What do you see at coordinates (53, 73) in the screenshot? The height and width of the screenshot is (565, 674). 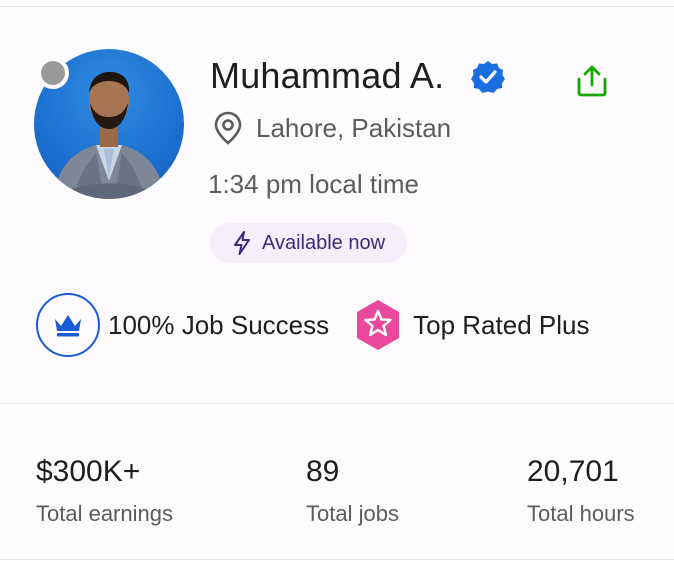 I see `status-dot` at bounding box center [53, 73].